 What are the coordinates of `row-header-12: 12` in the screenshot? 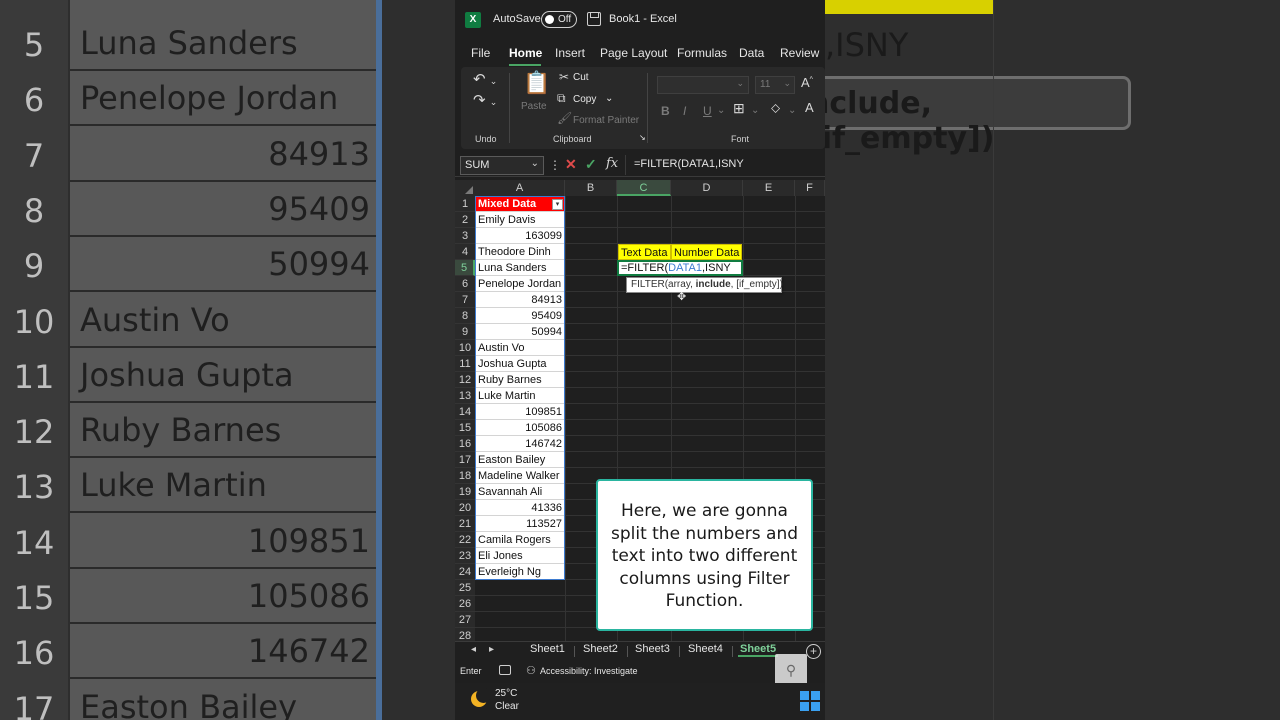 It's located at (465, 380).